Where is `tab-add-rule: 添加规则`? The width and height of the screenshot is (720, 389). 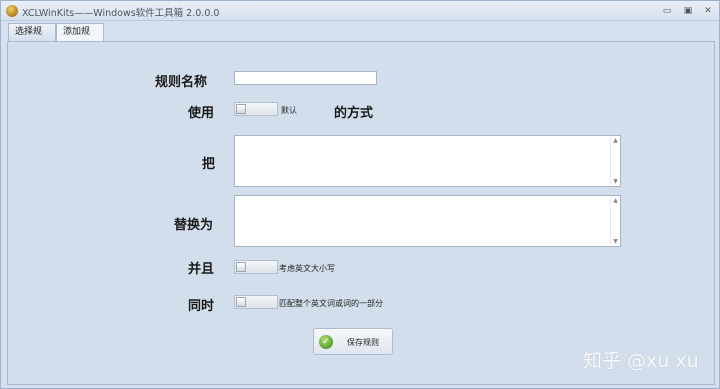
tab-add-rule: 添加规则 is located at coordinates (80, 38).